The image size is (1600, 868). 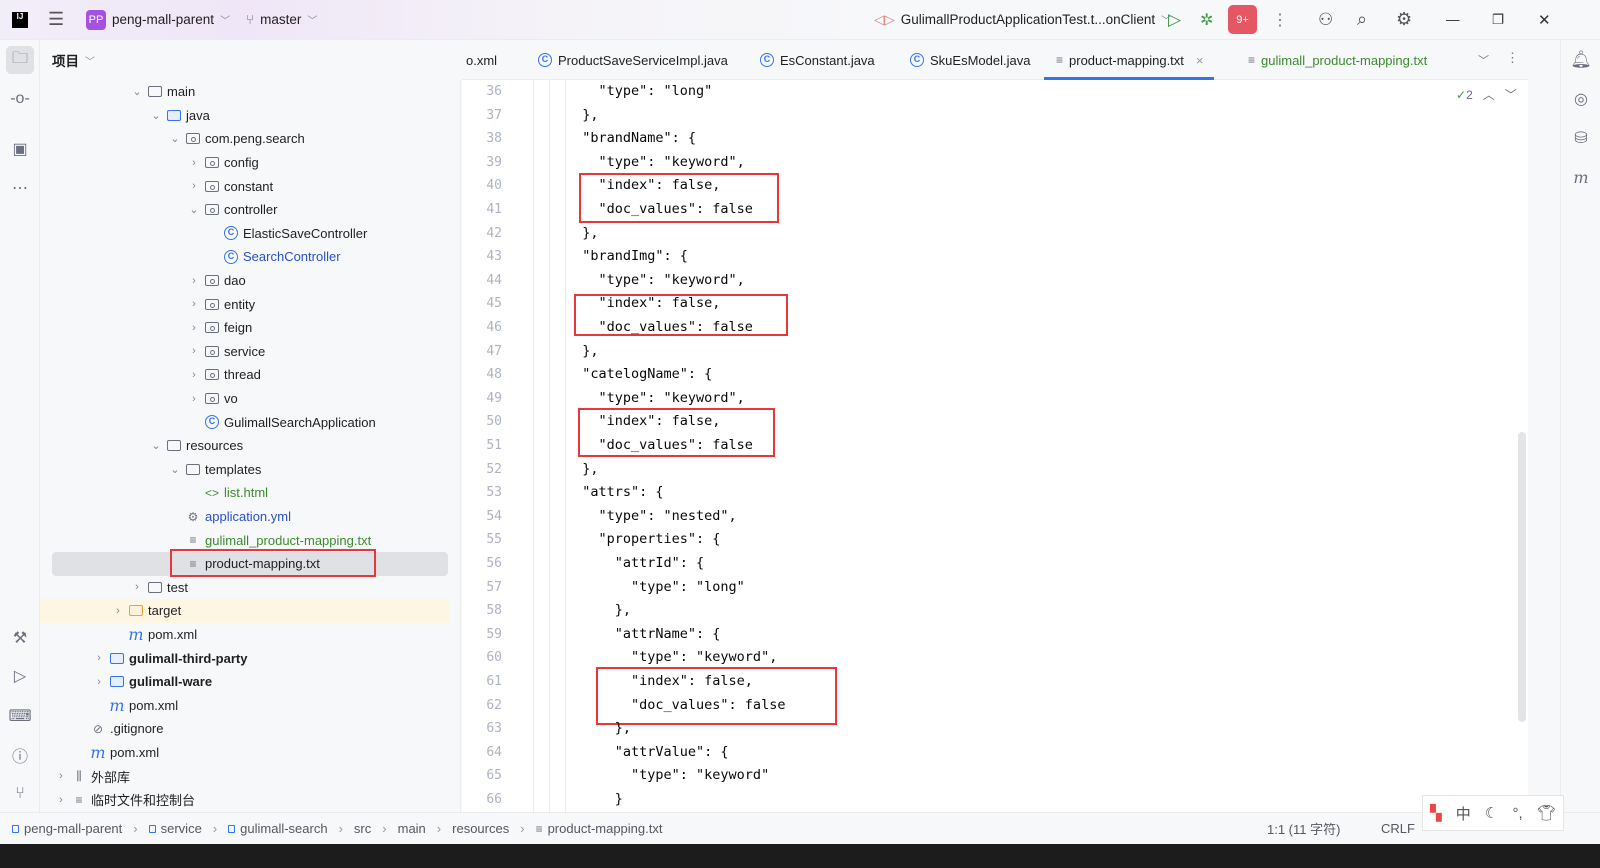 What do you see at coordinates (1129, 60) in the screenshot?
I see `tab-product-mapping-txt: ≡ product-mapping.txt ×` at bounding box center [1129, 60].